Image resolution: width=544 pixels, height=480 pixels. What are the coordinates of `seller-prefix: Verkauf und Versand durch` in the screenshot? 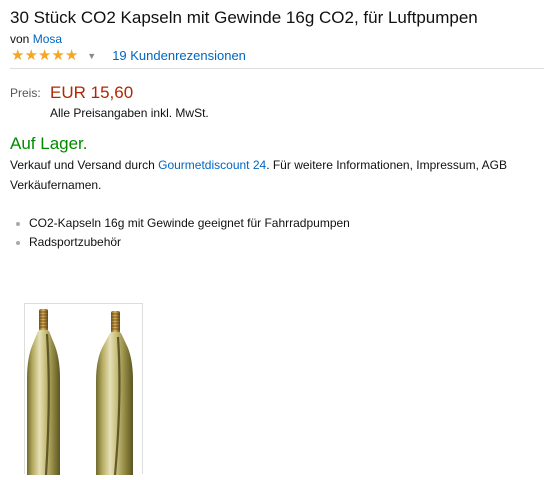 It's located at (82, 165).